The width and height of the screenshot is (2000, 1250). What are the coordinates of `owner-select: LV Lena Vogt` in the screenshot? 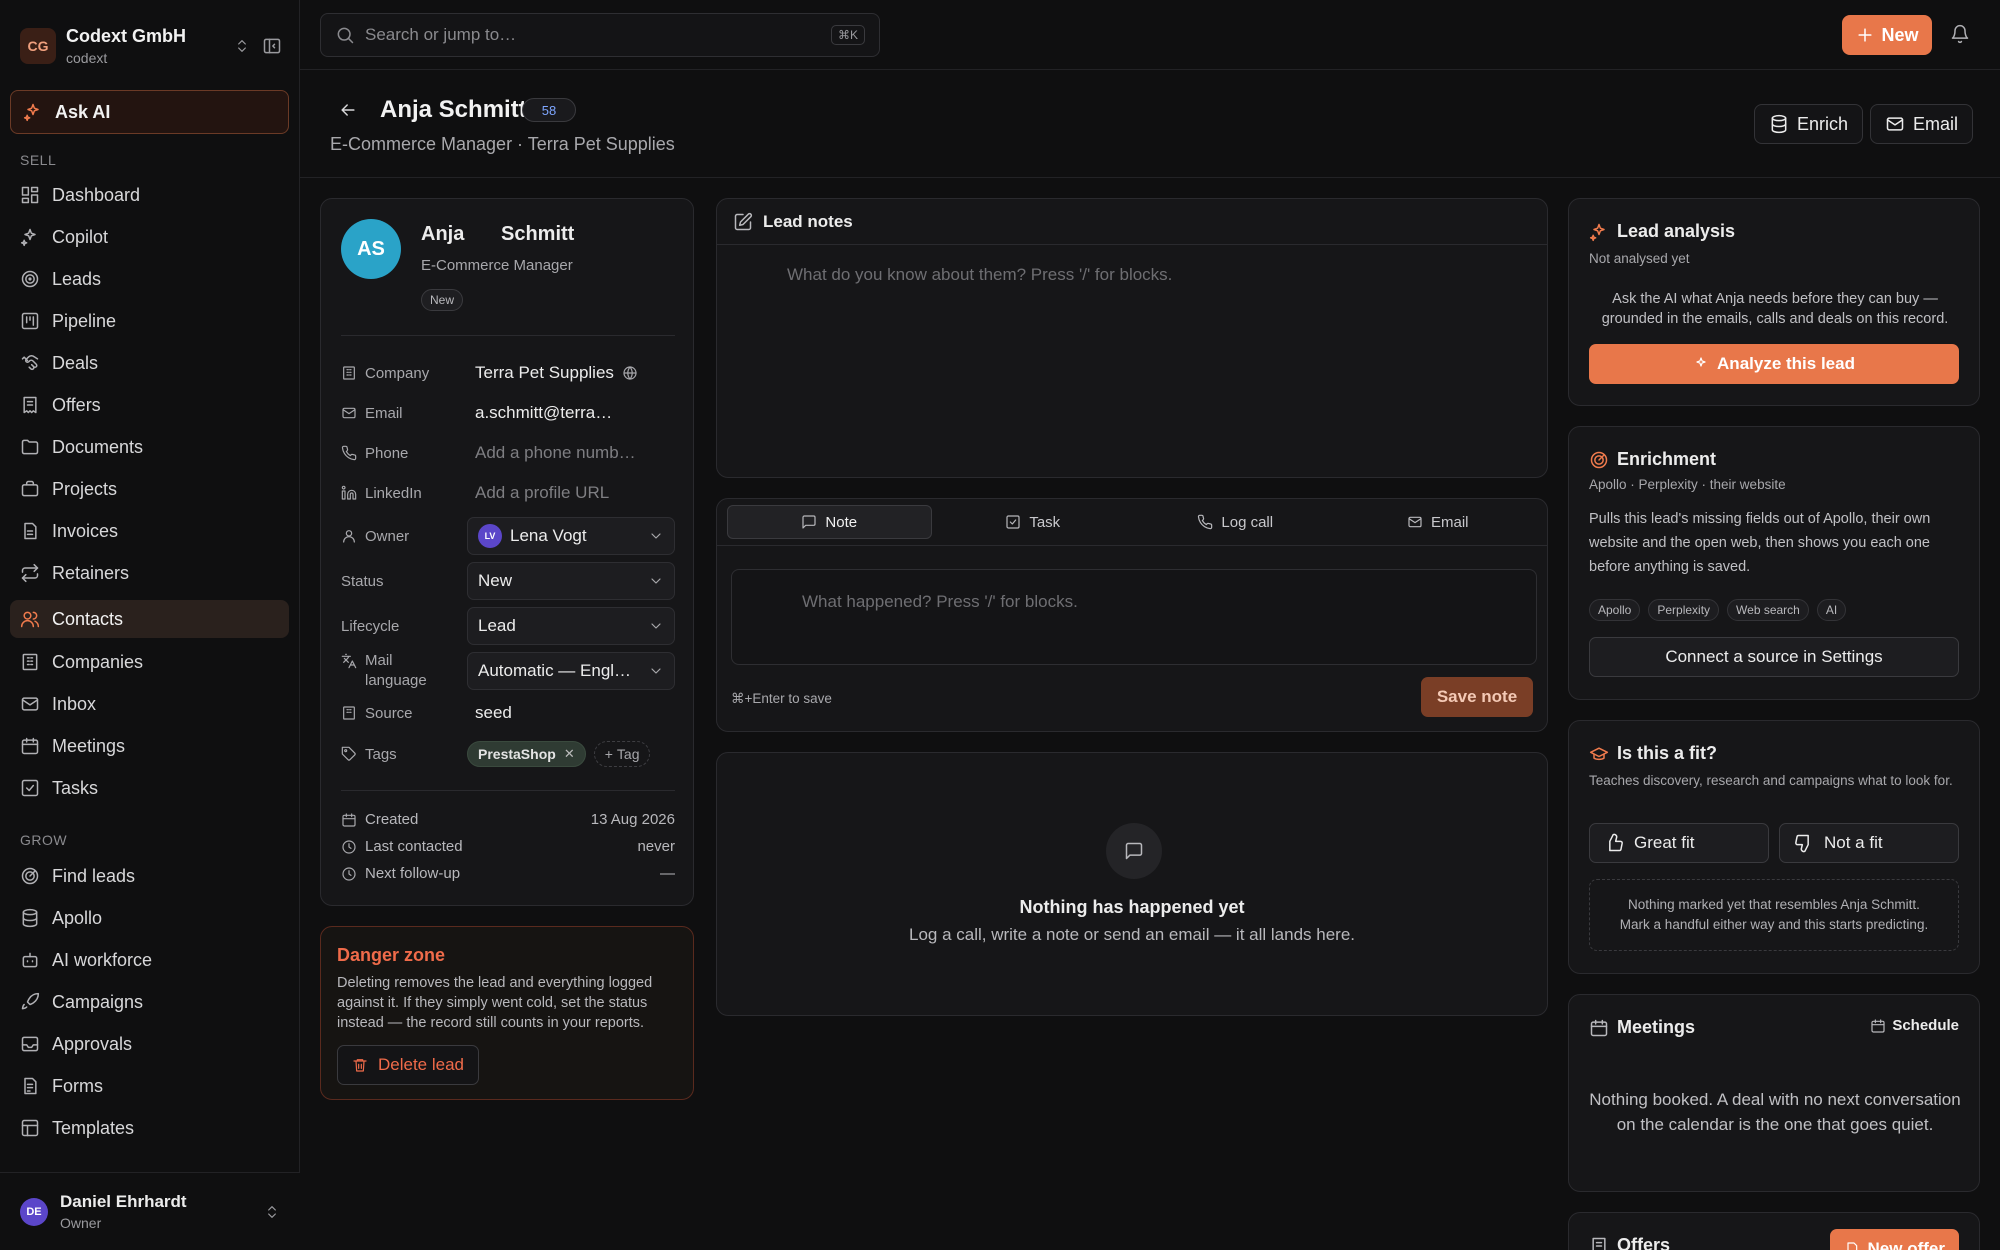 It's located at (571, 536).